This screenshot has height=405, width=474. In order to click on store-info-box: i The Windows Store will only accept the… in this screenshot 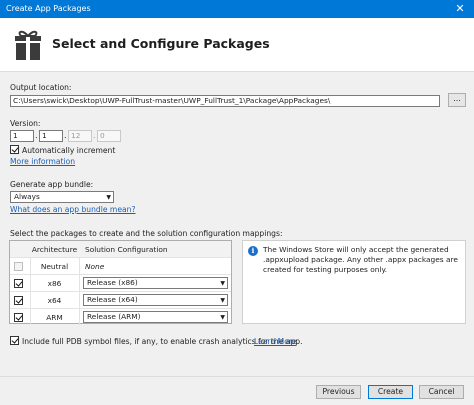, I will do `click(354, 282)`.